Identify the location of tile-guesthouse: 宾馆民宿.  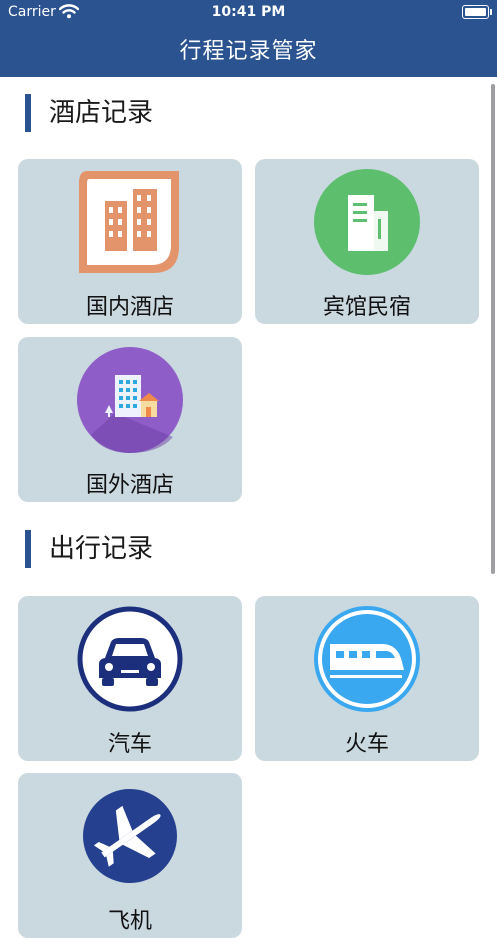
(367, 241).